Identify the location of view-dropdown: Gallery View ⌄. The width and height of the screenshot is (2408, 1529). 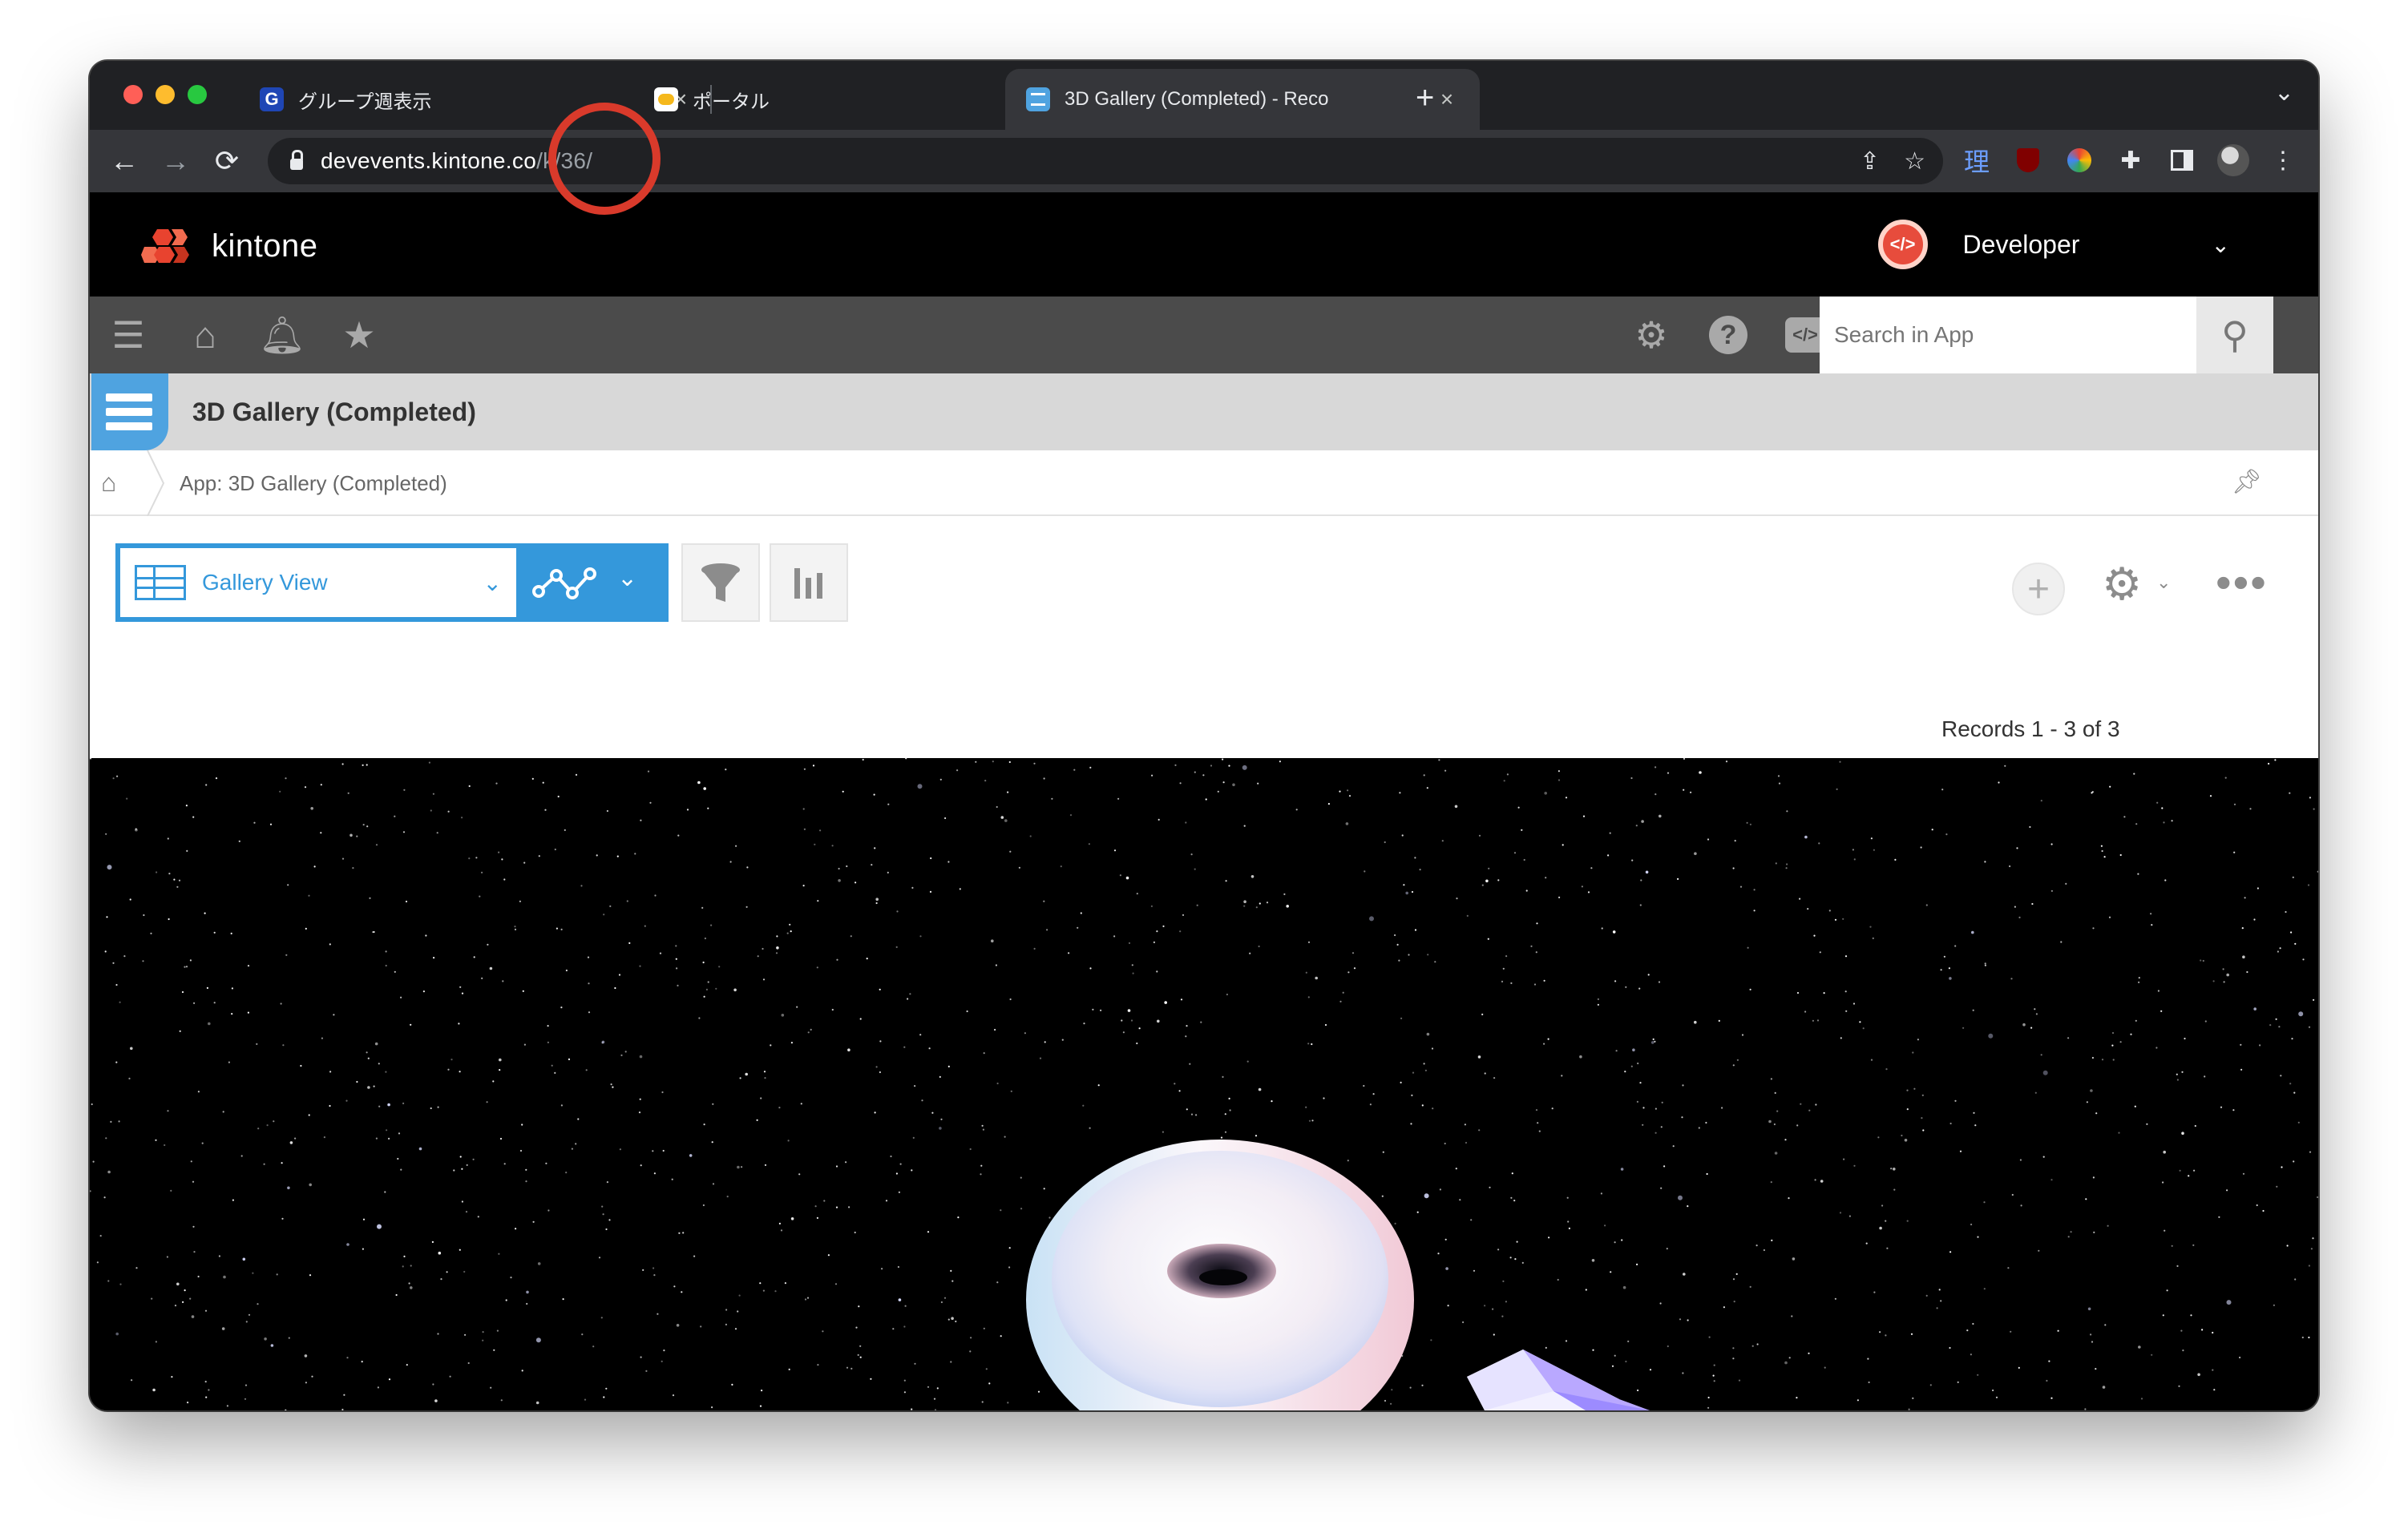
(318, 582).